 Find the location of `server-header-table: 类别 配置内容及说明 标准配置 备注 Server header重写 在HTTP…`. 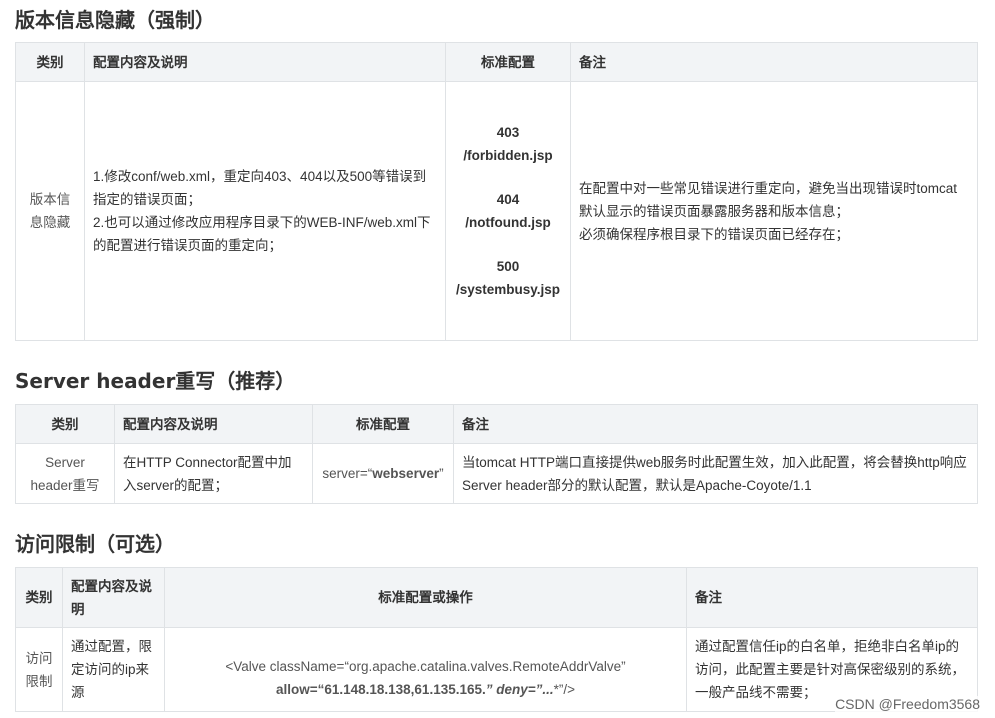

server-header-table: 类别 配置内容及说明 标准配置 备注 Server header重写 在HTTP… is located at coordinates (496, 454).